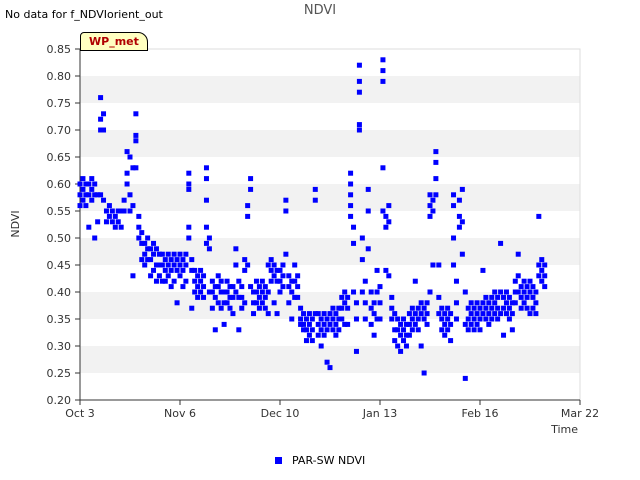  Describe the element at coordinates (330, 170) in the screenshot. I see `grid-band` at that location.